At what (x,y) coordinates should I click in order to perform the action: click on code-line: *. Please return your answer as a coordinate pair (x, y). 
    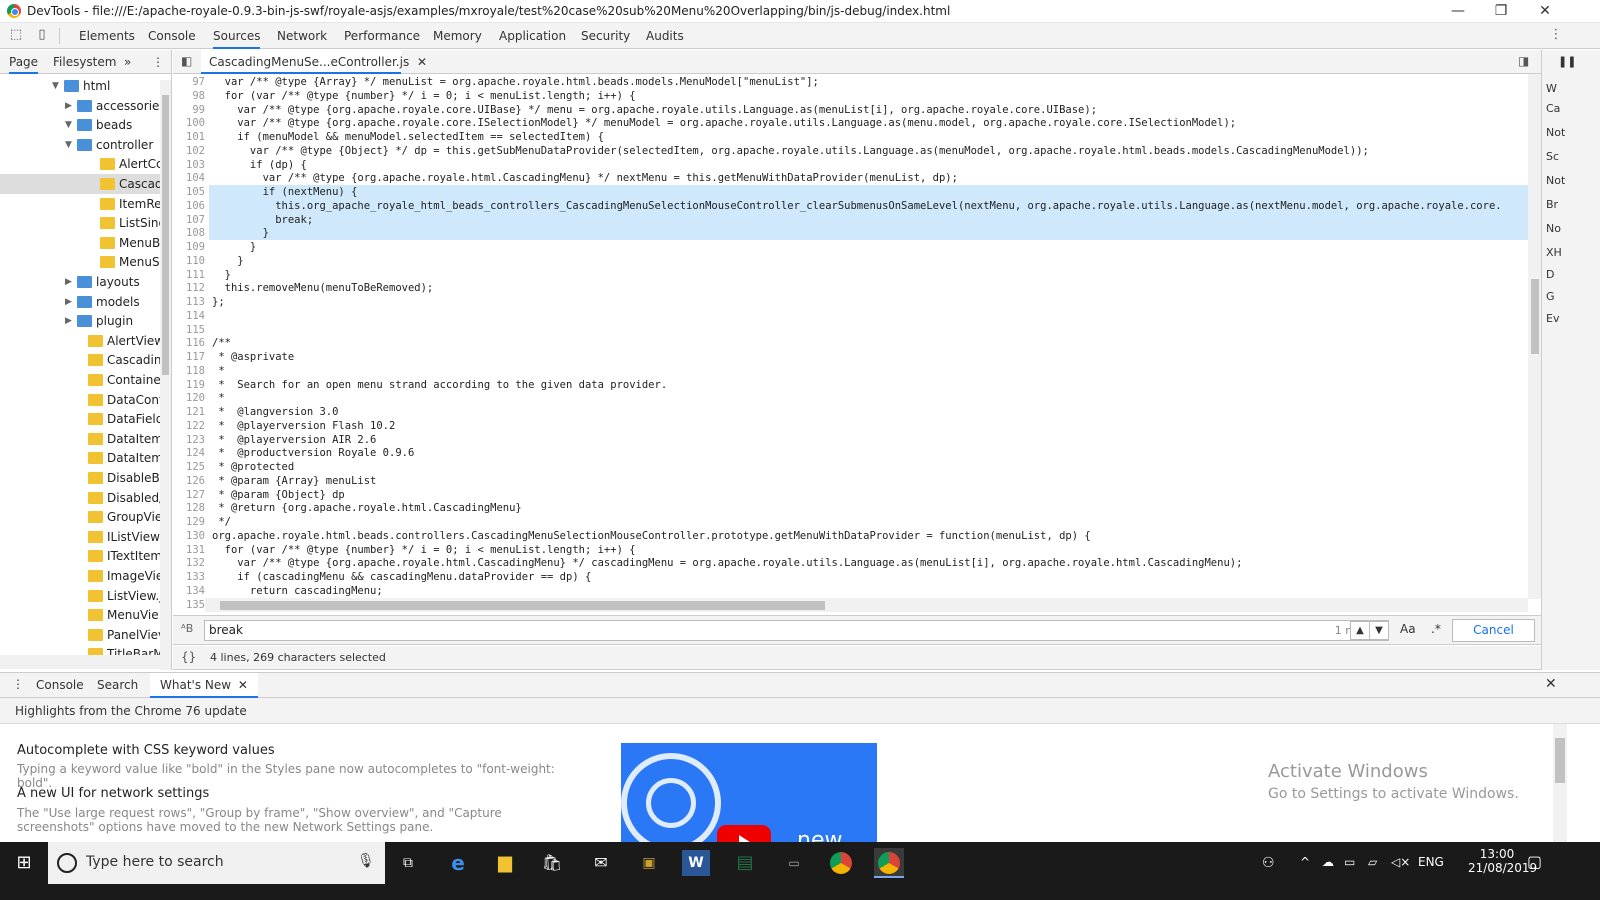
    Looking at the image, I should click on (218, 398).